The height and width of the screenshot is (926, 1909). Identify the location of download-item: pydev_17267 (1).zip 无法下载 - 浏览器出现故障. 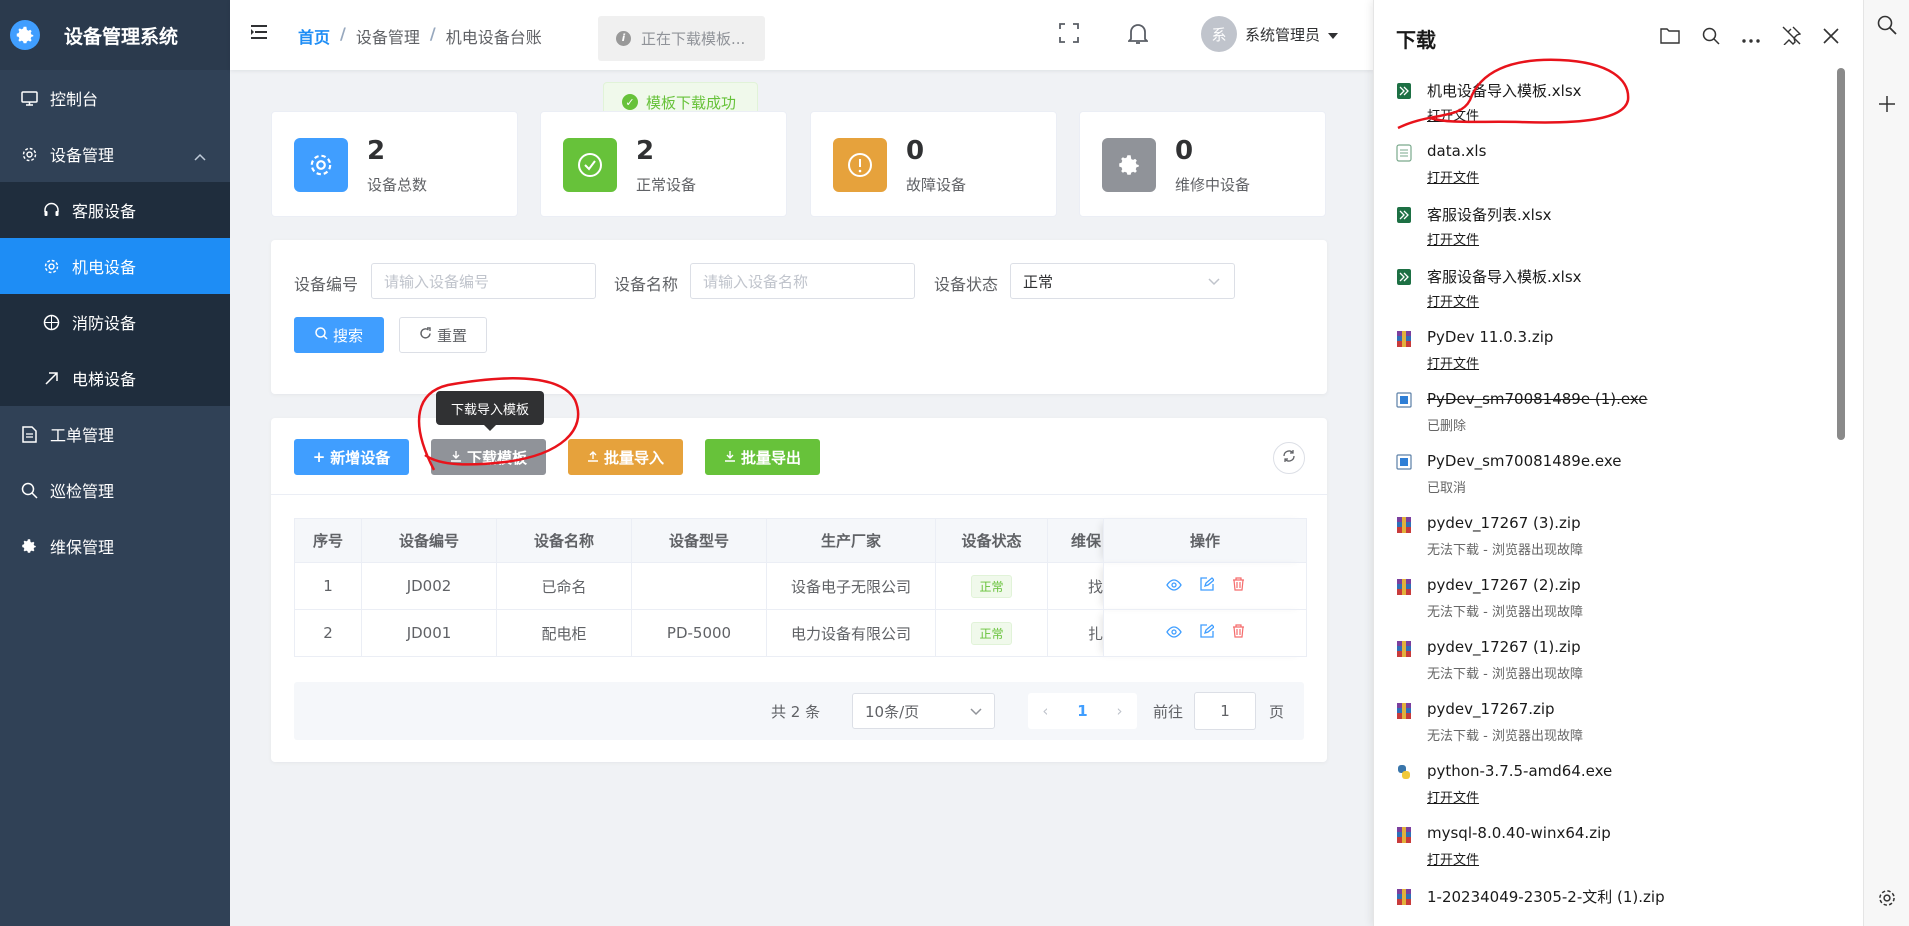
(1606, 657).